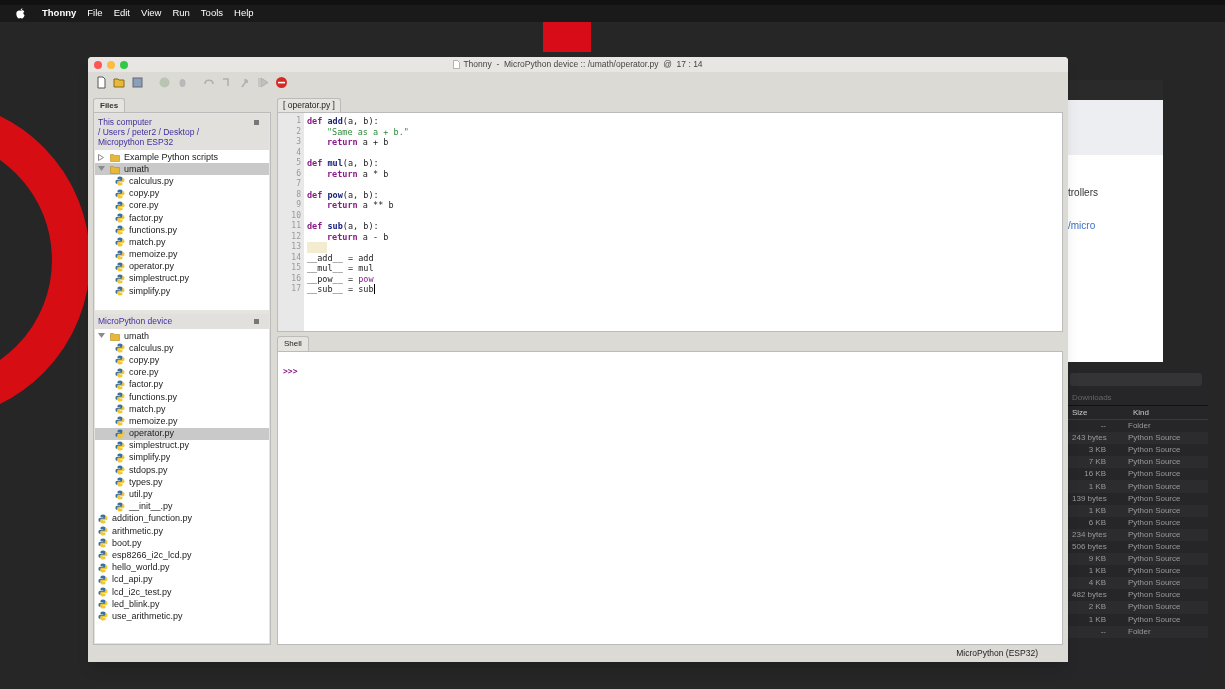 This screenshot has width=1225, height=689. What do you see at coordinates (1096, 559) in the screenshot?
I see `size-cell-text: 9 KB` at bounding box center [1096, 559].